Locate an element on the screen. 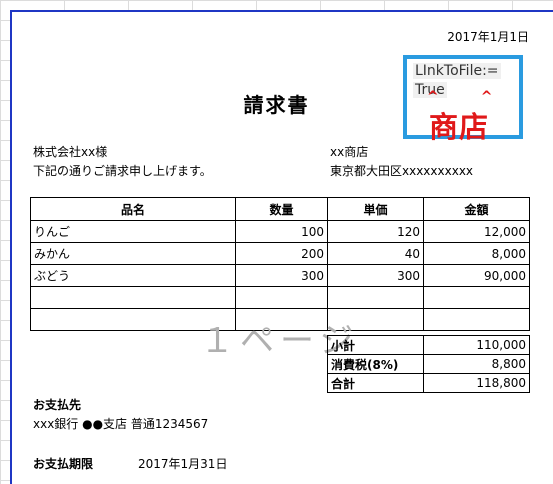 The height and width of the screenshot is (484, 553). cell-amount: 90,000 is located at coordinates (476, 275).